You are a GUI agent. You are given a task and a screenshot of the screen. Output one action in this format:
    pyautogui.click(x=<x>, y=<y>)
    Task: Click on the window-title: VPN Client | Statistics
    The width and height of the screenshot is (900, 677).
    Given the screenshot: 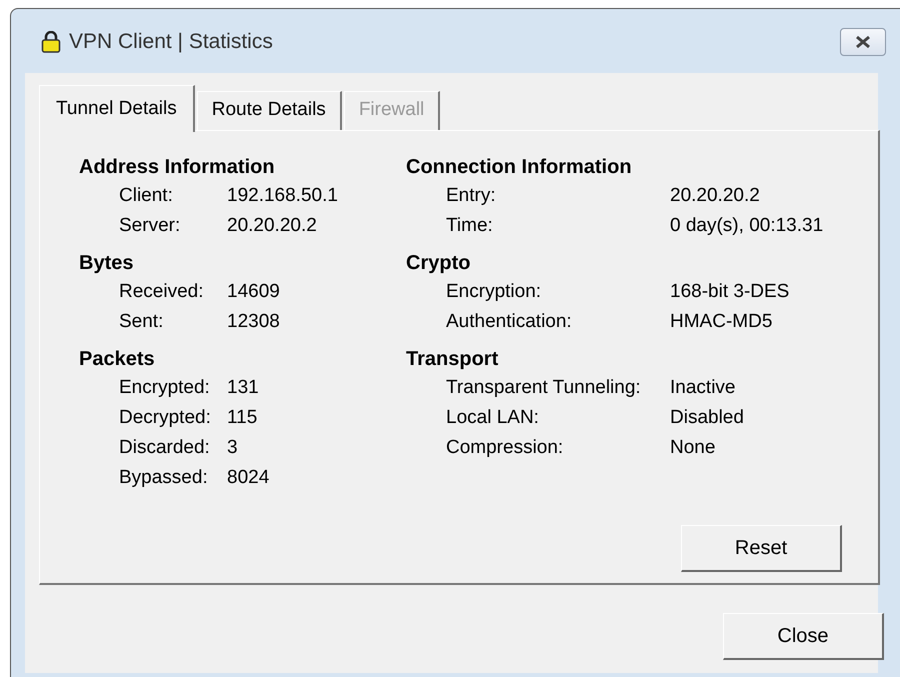 What is the action you would take?
    pyautogui.click(x=171, y=42)
    